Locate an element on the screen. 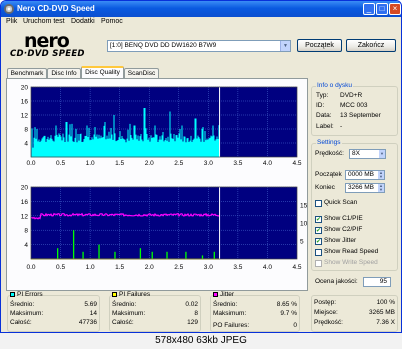 This screenshot has width=402, height=349. start-range-value: 0000 MB is located at coordinates (361, 174).